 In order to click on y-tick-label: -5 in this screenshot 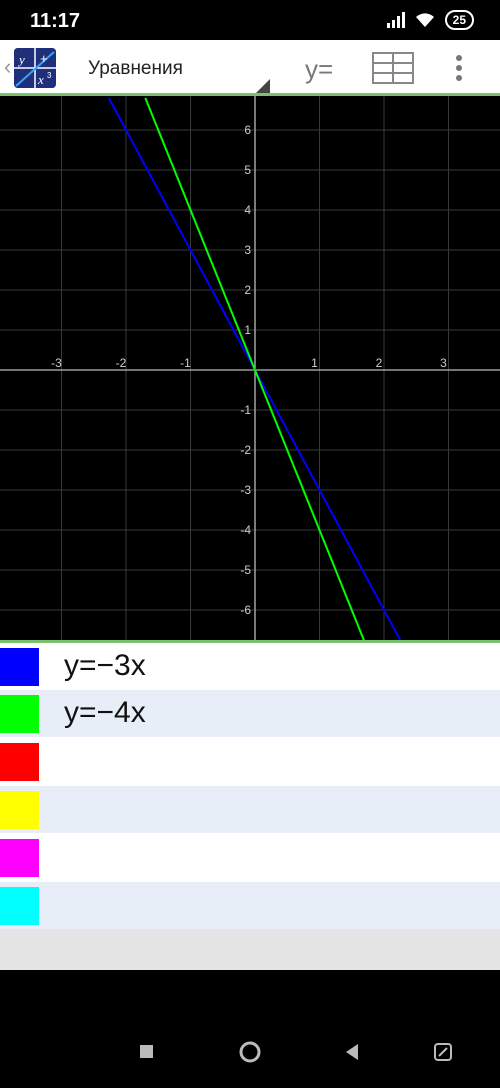, I will do `click(245, 570)`.